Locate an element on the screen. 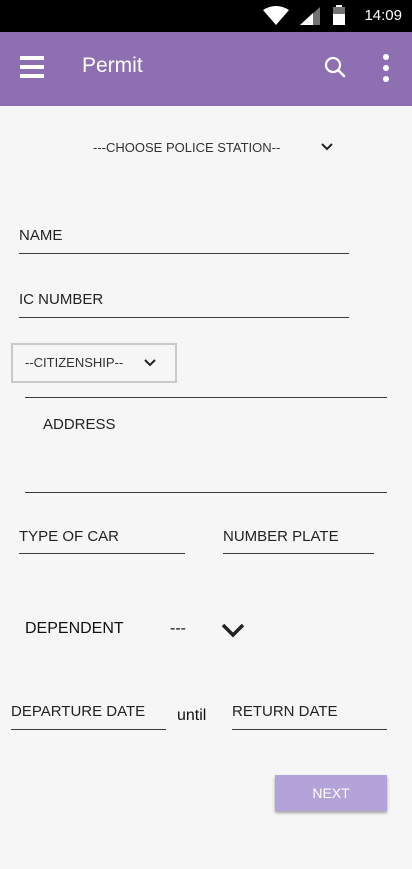 The image size is (412, 869). type-of-car-placeholder: TYPE OF CAR is located at coordinates (69, 536).